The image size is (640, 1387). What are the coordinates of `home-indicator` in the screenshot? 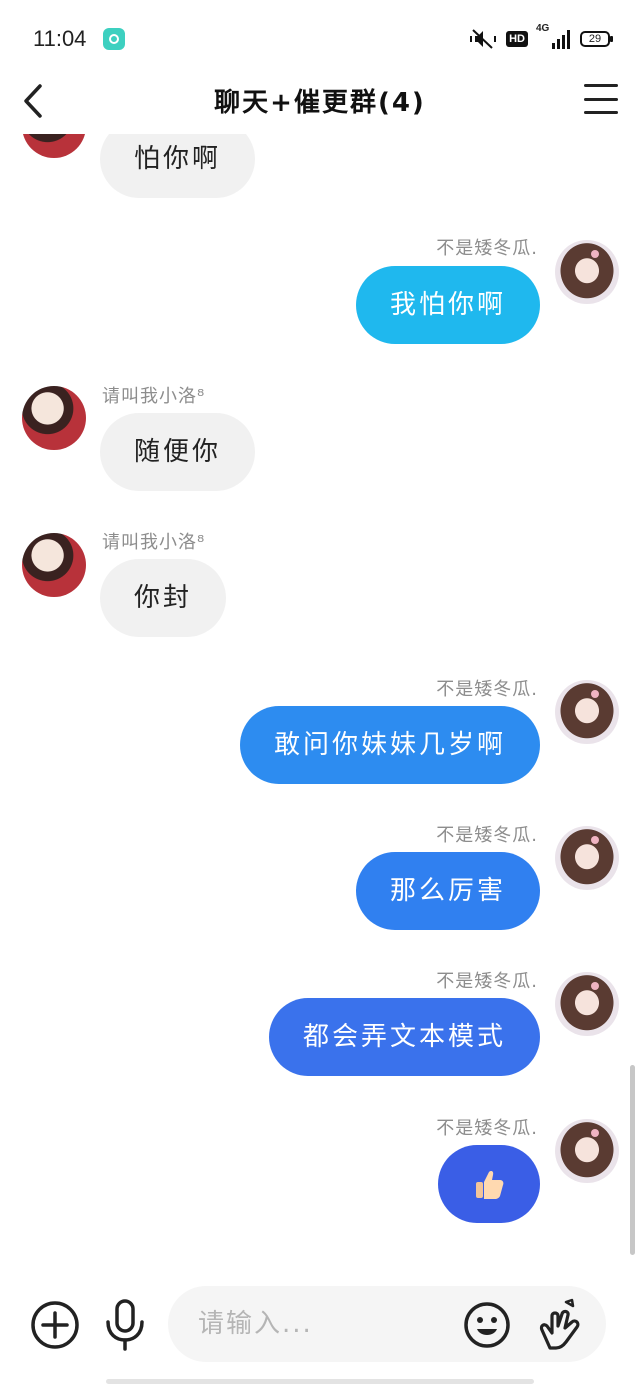 It's located at (320, 1381).